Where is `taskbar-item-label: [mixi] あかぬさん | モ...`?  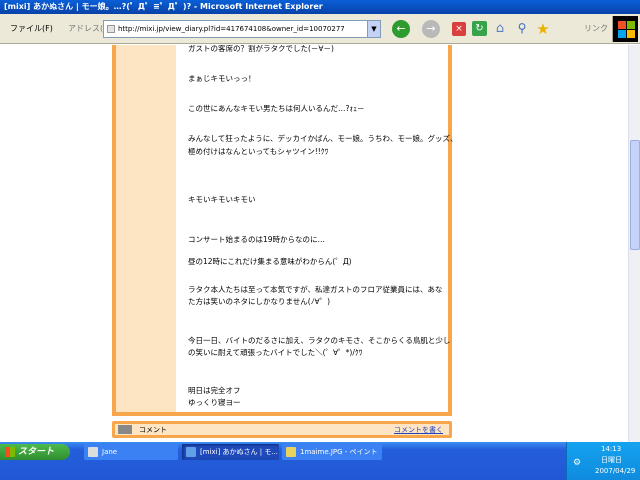
taskbar-item-label: [mixi] あかぬさん | モ... is located at coordinates (239, 452).